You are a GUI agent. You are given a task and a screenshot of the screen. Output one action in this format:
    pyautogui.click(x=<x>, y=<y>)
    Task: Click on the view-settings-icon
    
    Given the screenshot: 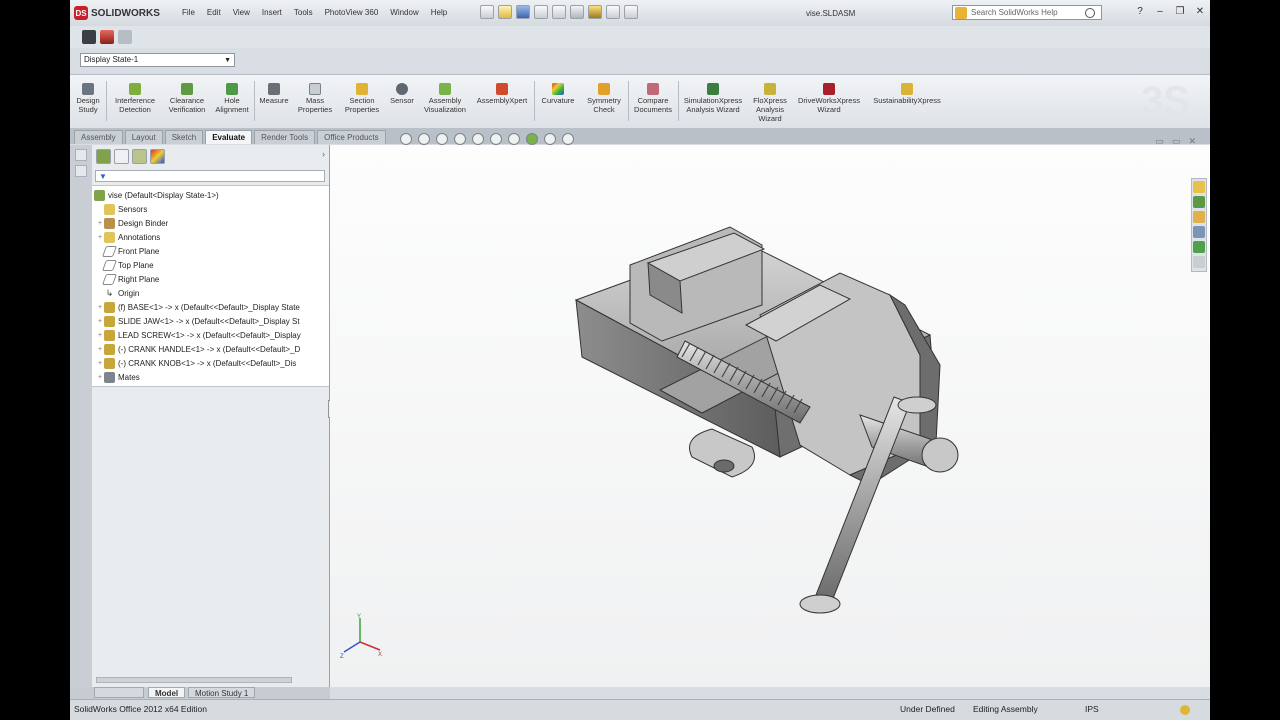 What is the action you would take?
    pyautogui.click(x=568, y=139)
    